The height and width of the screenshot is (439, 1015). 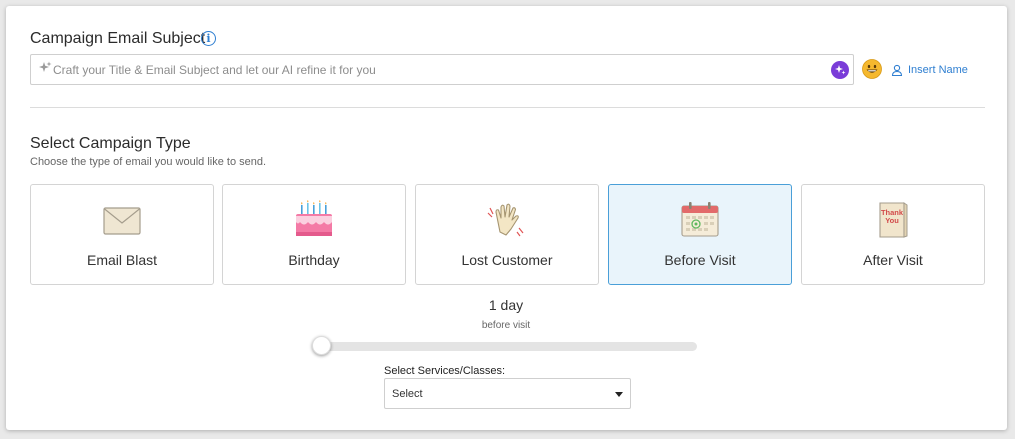 I want to click on email-subject-title: Campaign Email Subject, so click(x=118, y=38).